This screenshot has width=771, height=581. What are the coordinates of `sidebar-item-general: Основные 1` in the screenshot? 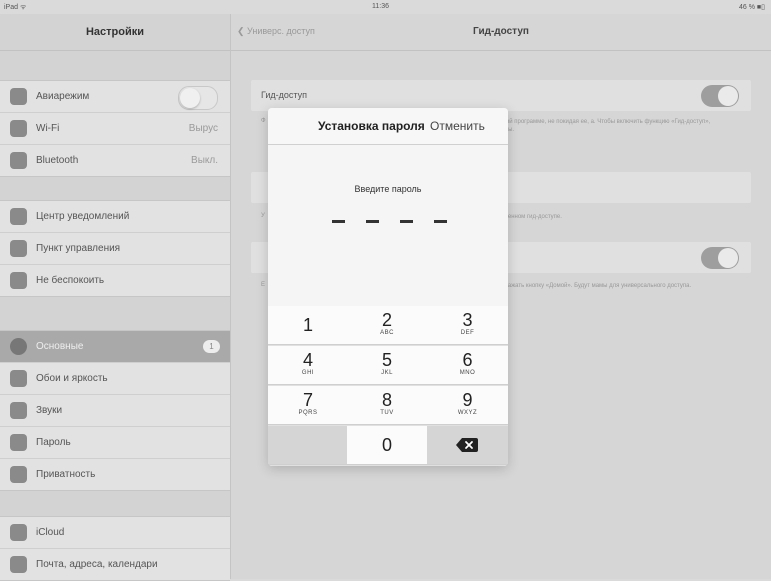 It's located at (115, 347).